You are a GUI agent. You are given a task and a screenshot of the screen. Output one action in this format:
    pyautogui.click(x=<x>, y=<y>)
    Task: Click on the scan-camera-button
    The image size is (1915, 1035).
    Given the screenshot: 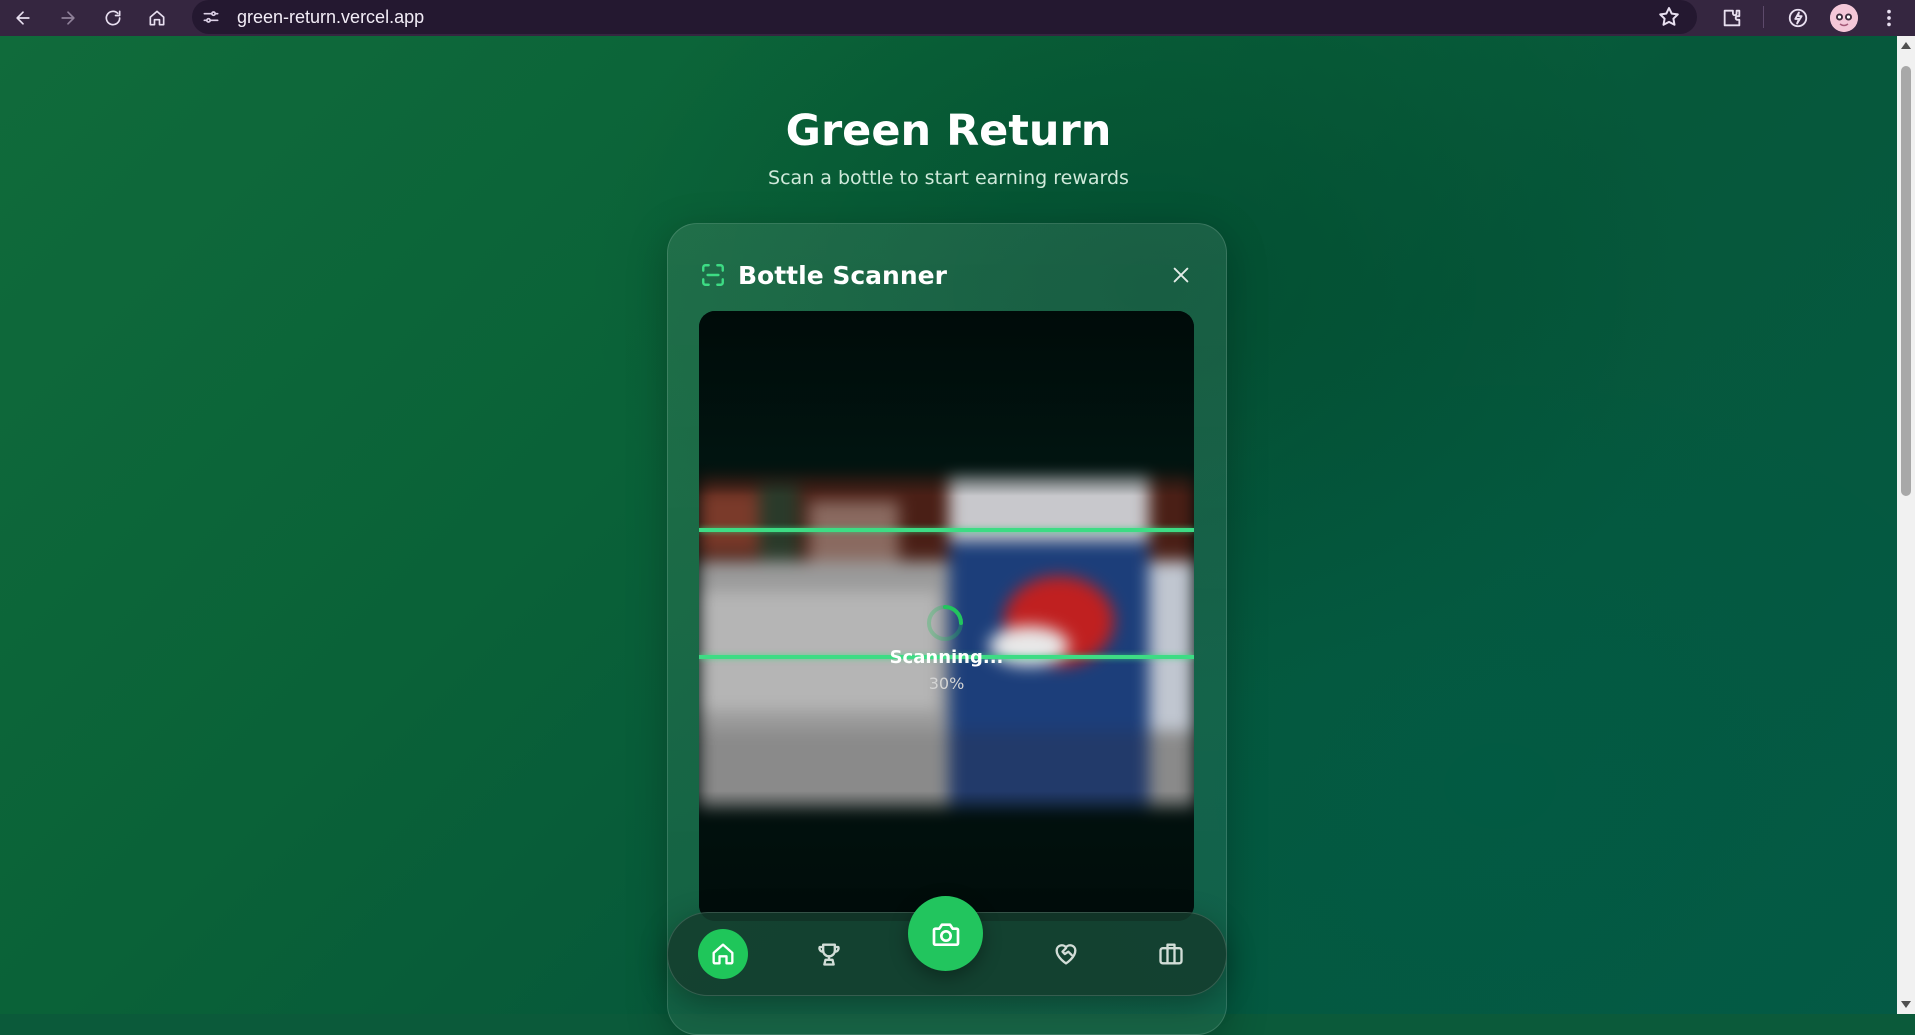 What is the action you would take?
    pyautogui.click(x=945, y=933)
    